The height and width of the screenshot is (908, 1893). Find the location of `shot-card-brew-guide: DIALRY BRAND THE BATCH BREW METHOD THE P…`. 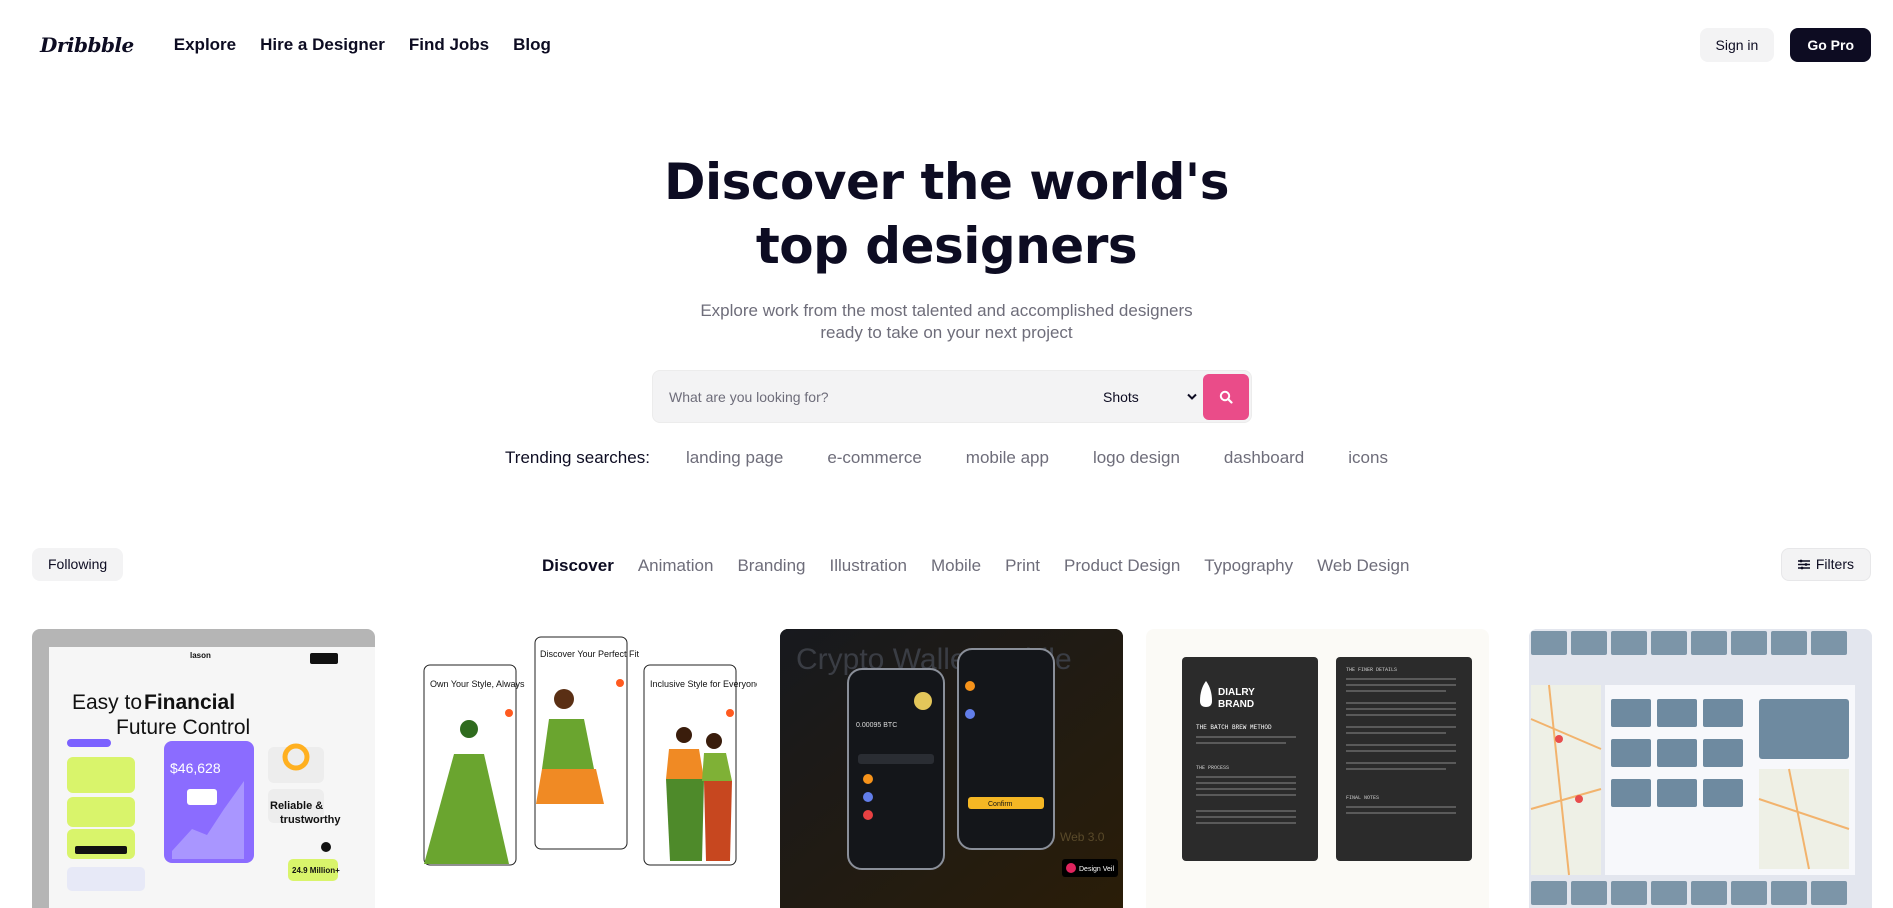

shot-card-brew-guide: DIALRY BRAND THE BATCH BREW METHOD THE P… is located at coordinates (1317, 768).